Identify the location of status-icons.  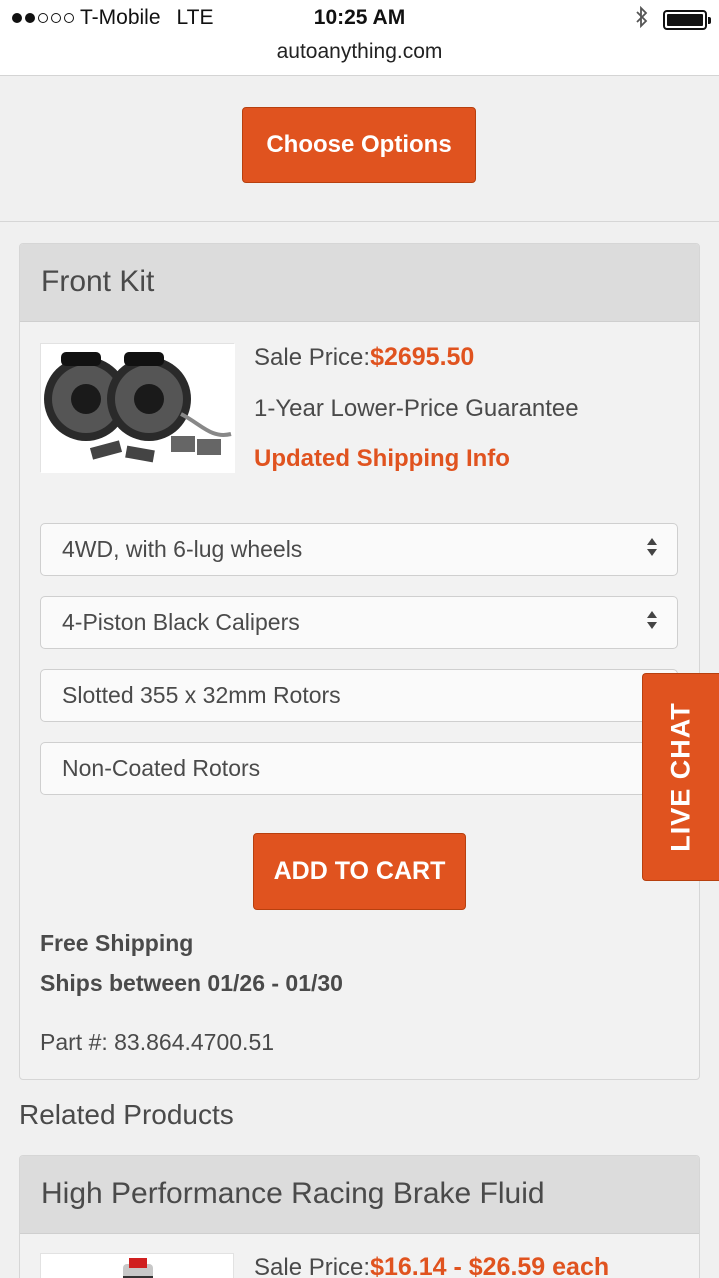
(673, 19).